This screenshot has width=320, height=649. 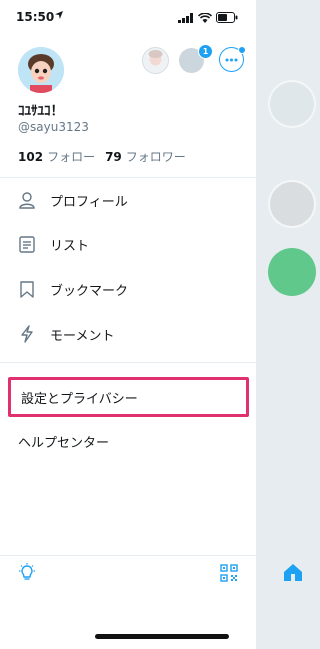 I want to click on list-icon, so click(x=27, y=244).